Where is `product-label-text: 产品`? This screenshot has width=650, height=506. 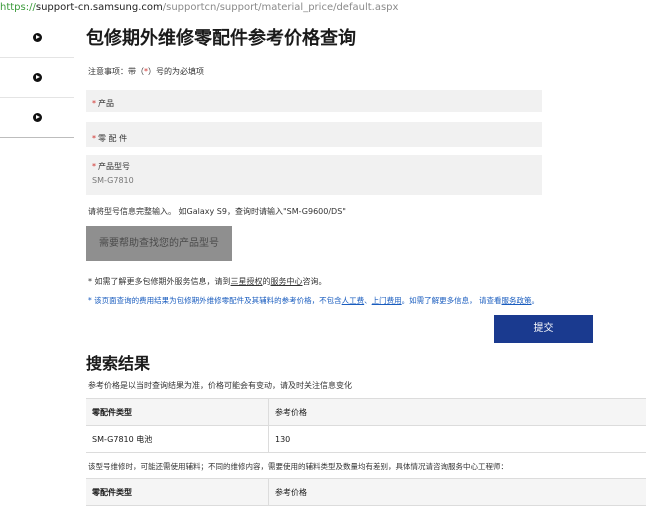
product-label-text: 产品 is located at coordinates (106, 103).